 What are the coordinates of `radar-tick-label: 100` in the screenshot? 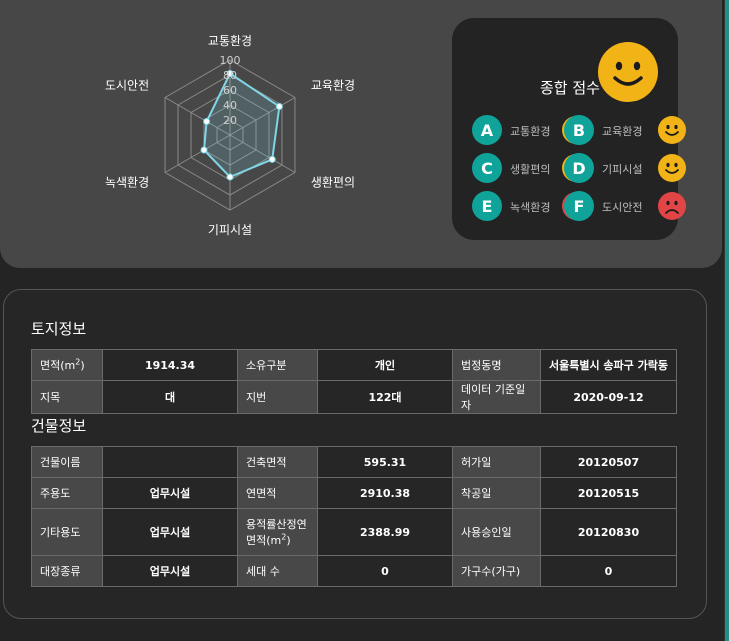 It's located at (230, 60).